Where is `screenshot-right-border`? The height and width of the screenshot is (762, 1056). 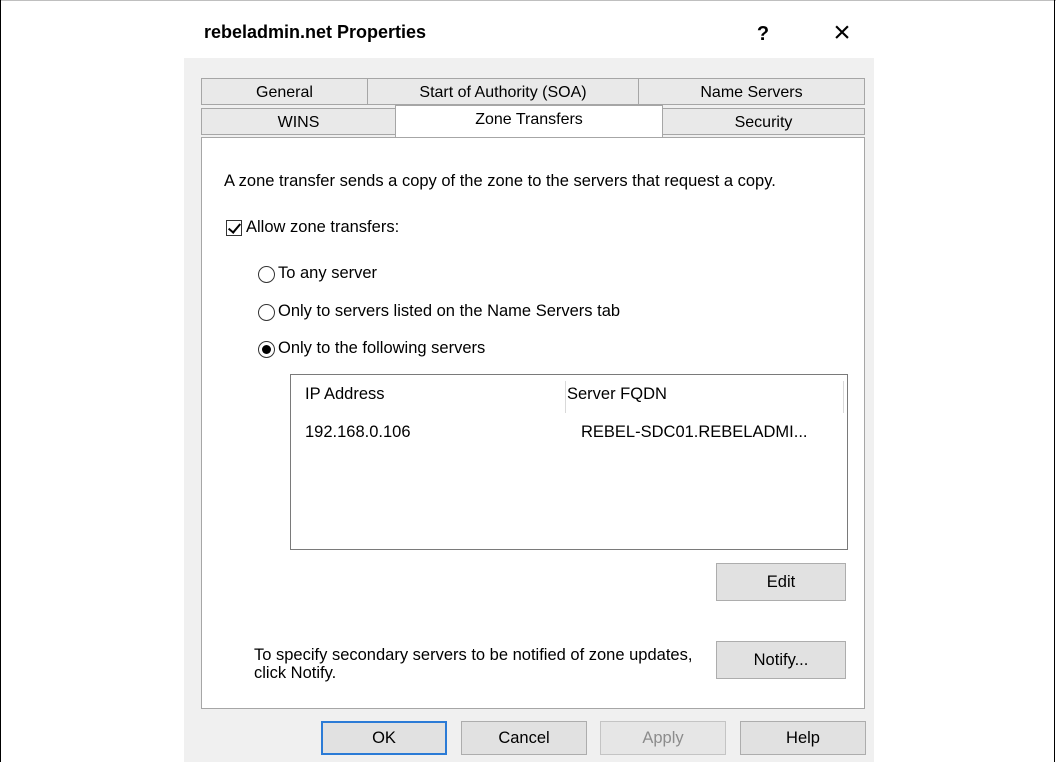
screenshot-right-border is located at coordinates (1054, 381).